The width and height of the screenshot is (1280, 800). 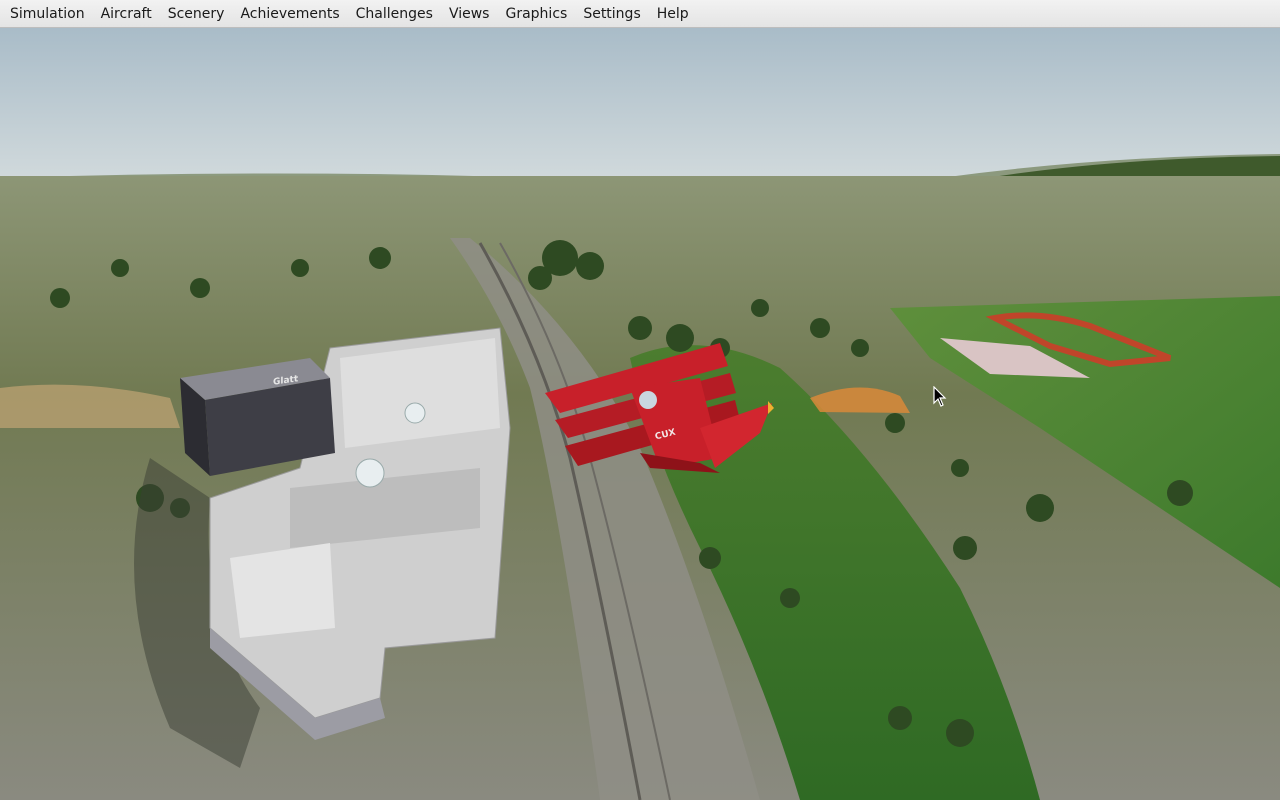 I want to click on menu-challenges: Challenges, so click(x=394, y=14).